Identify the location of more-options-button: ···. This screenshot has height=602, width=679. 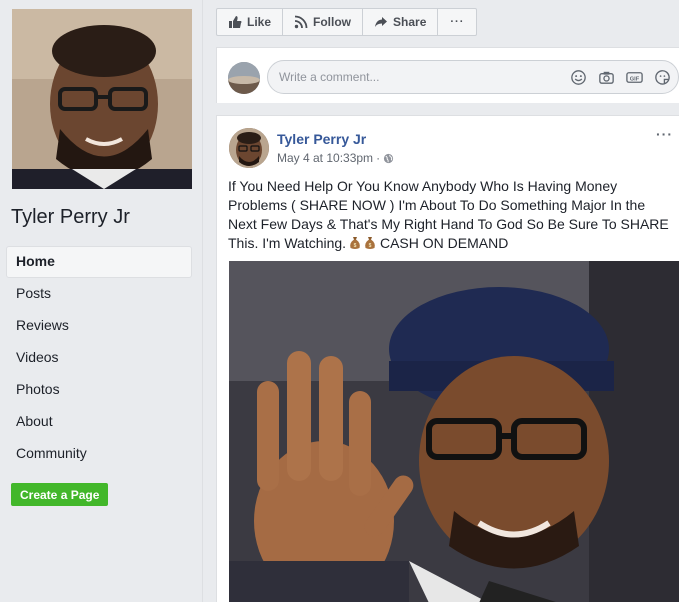
(457, 22).